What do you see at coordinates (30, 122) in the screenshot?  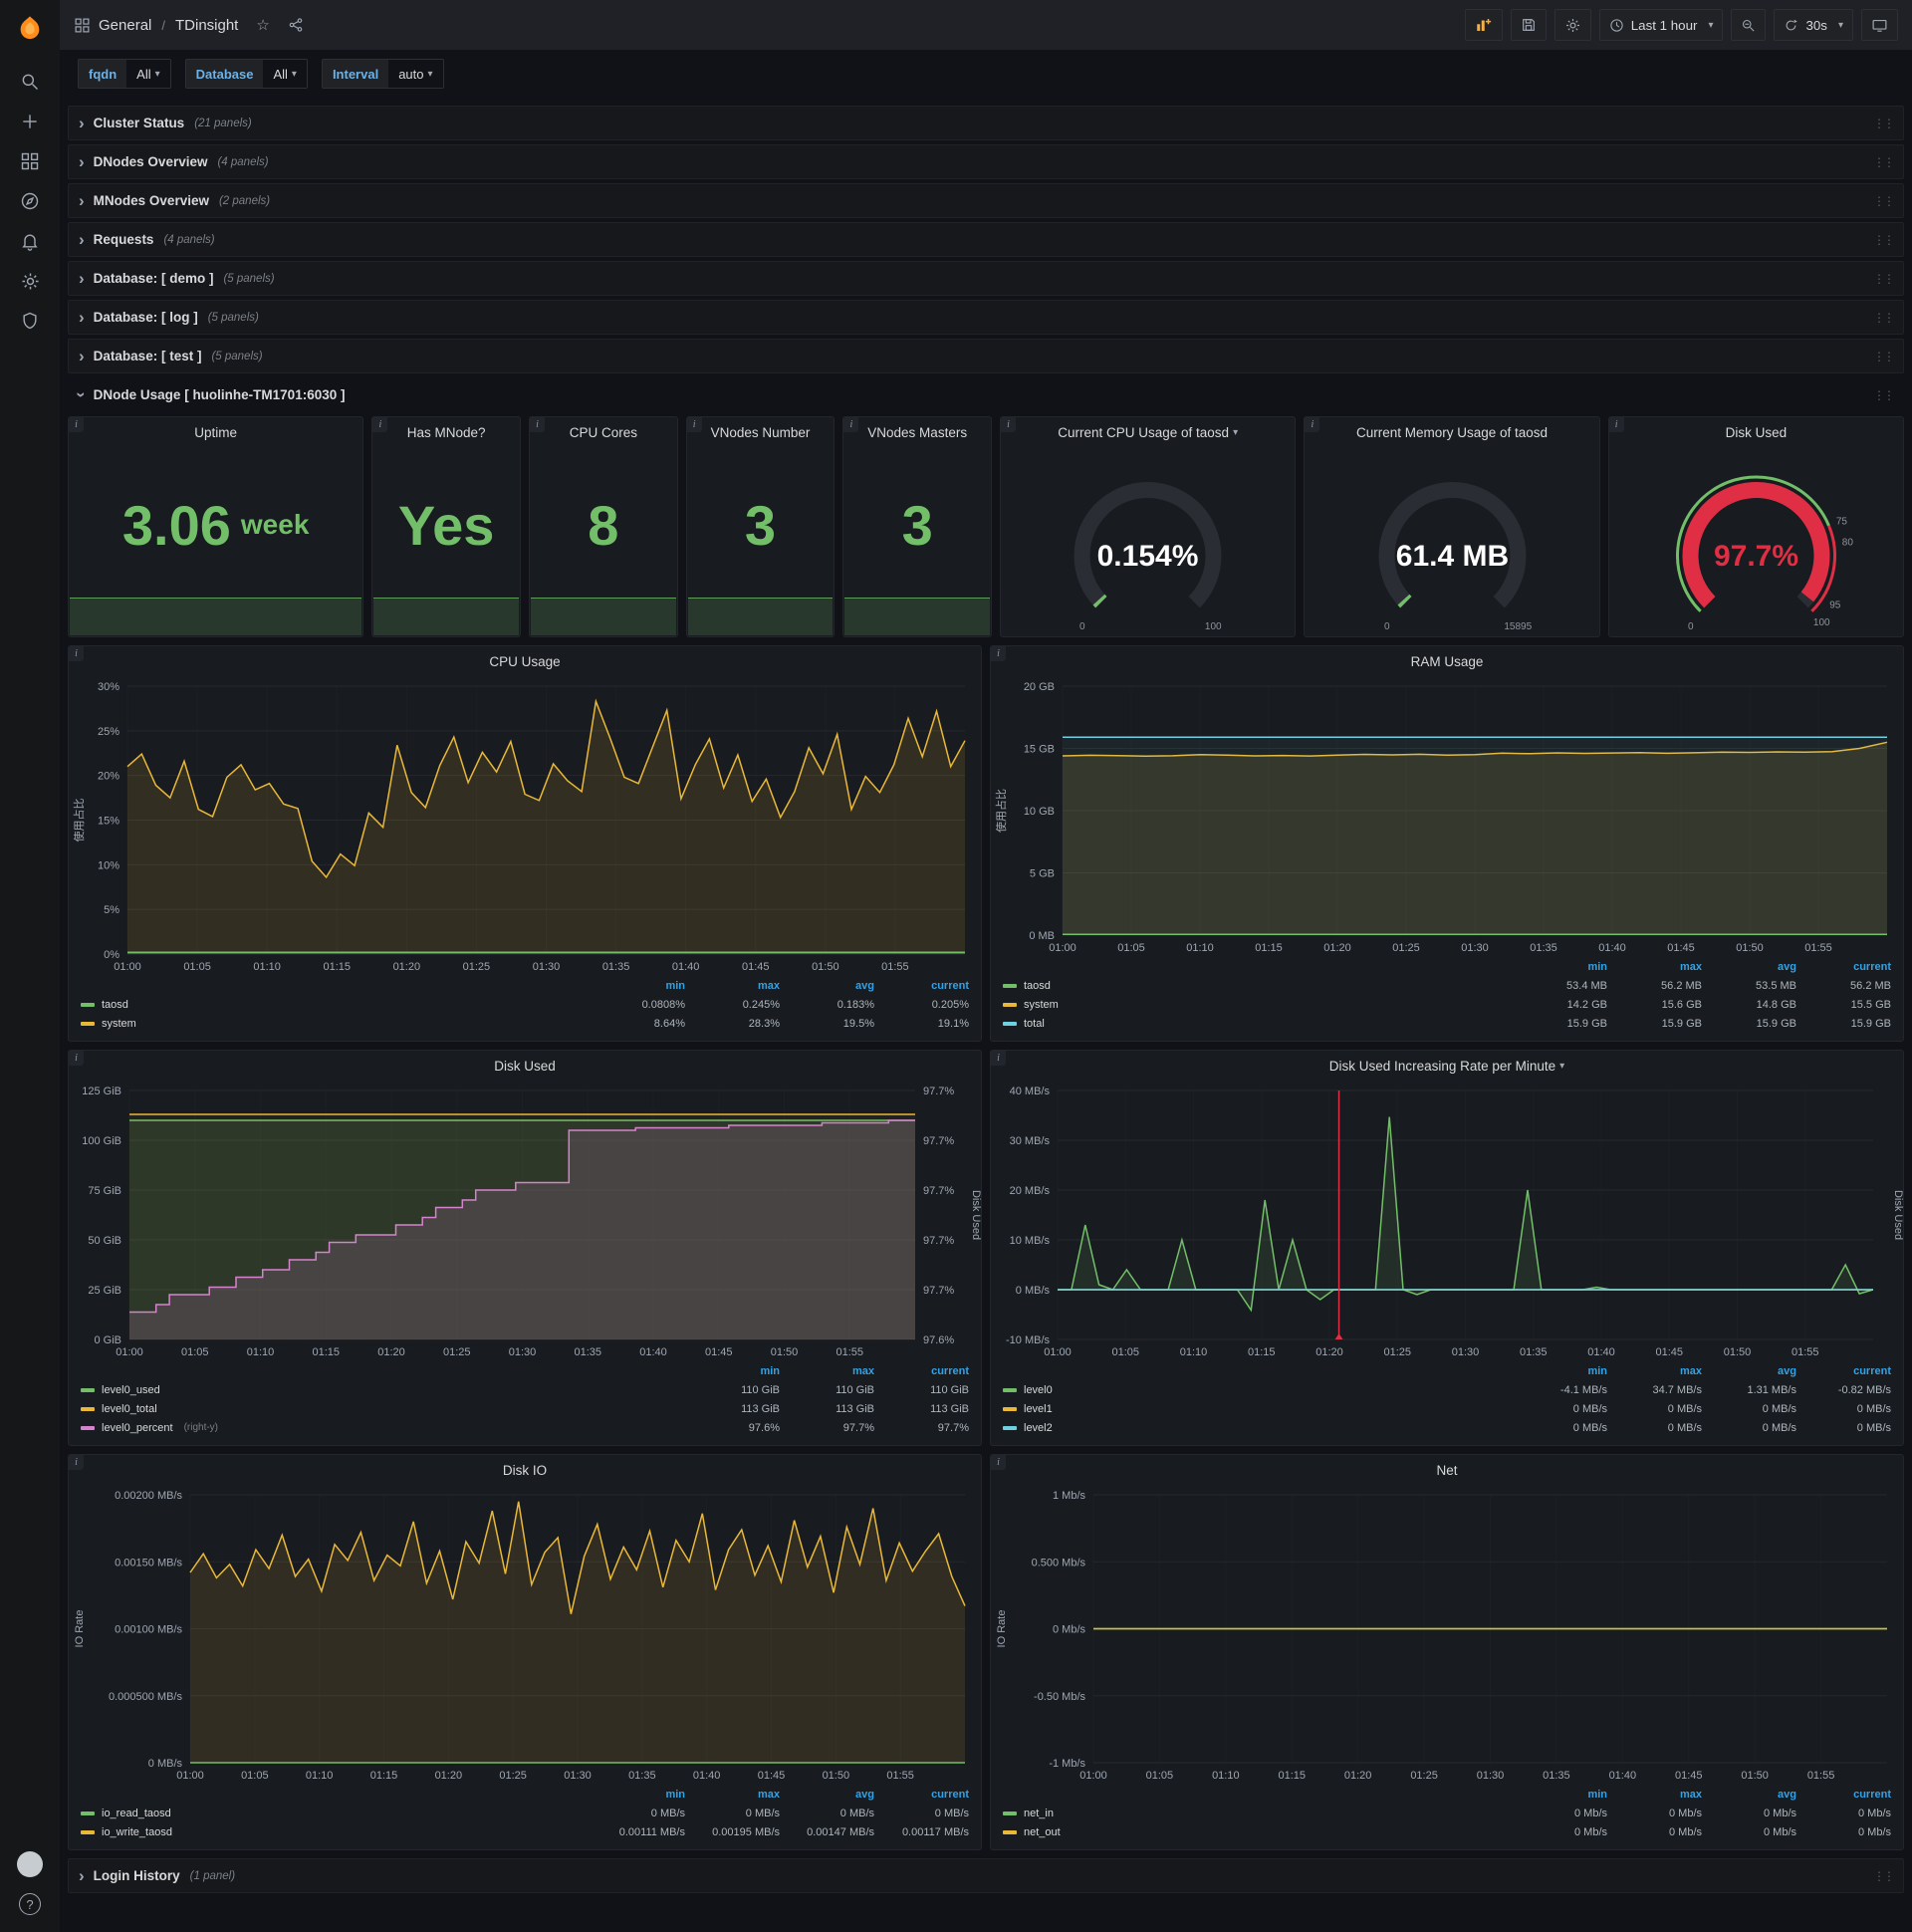 I see `create-plus-icon` at bounding box center [30, 122].